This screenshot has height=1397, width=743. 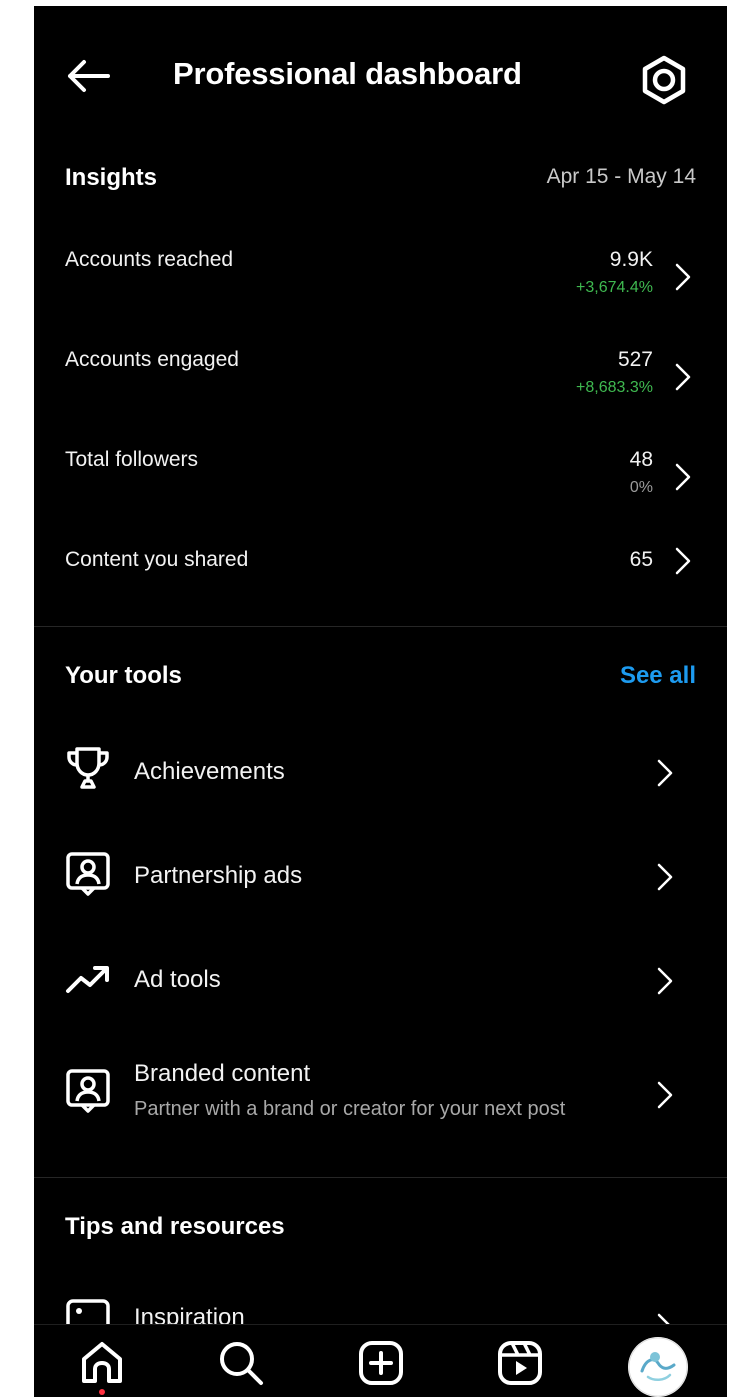 I want to click on metric-value: 527, so click(x=635, y=359).